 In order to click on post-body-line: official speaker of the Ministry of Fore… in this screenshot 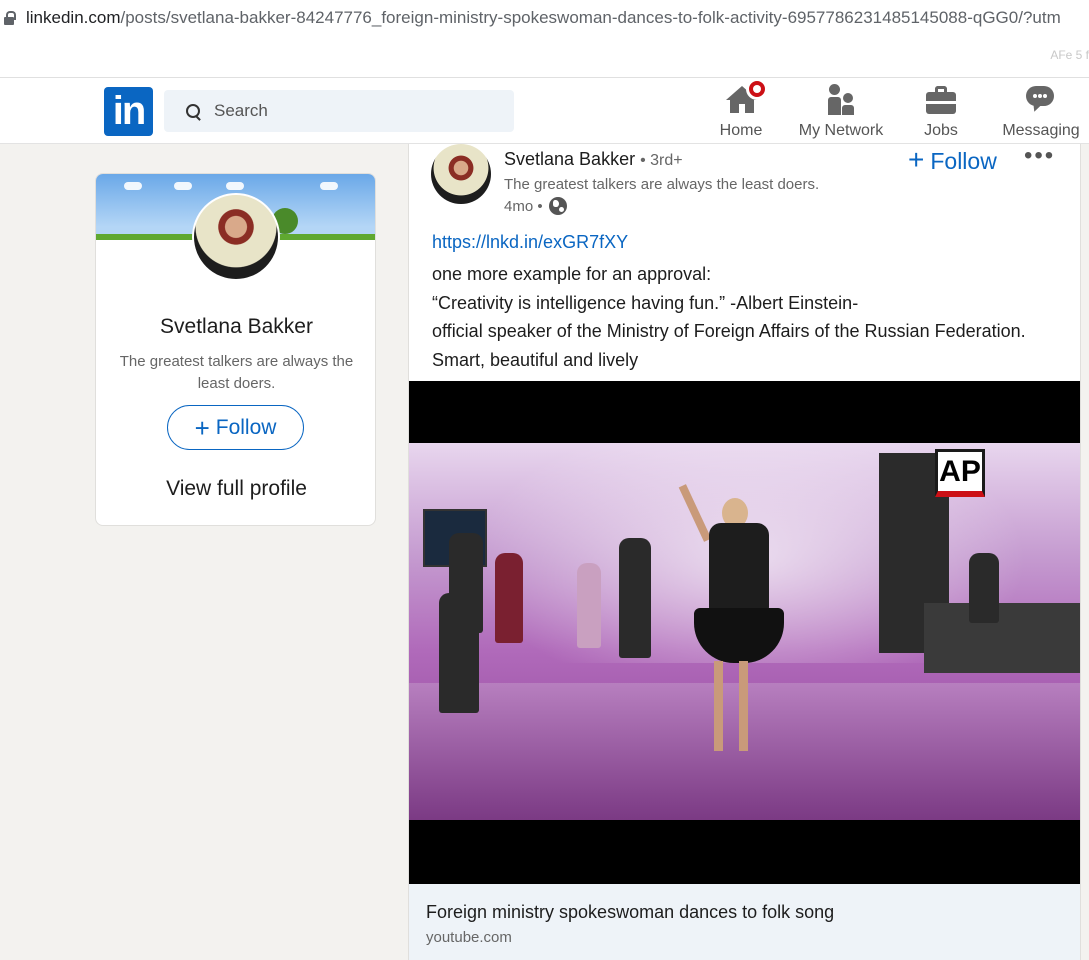, I will do `click(729, 345)`.